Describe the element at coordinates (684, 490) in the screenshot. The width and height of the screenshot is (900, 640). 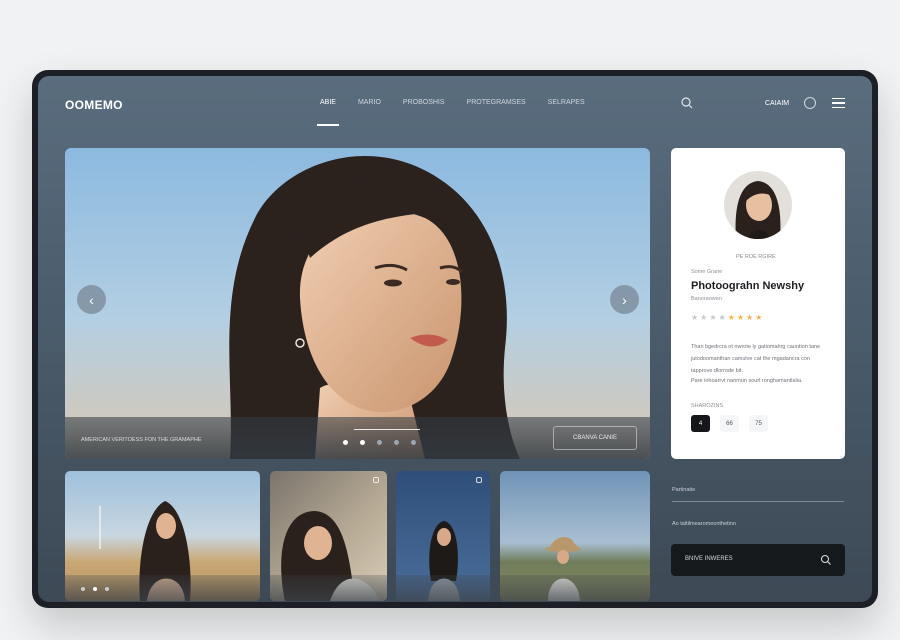
I see `side-label-1: Partinatie` at that location.